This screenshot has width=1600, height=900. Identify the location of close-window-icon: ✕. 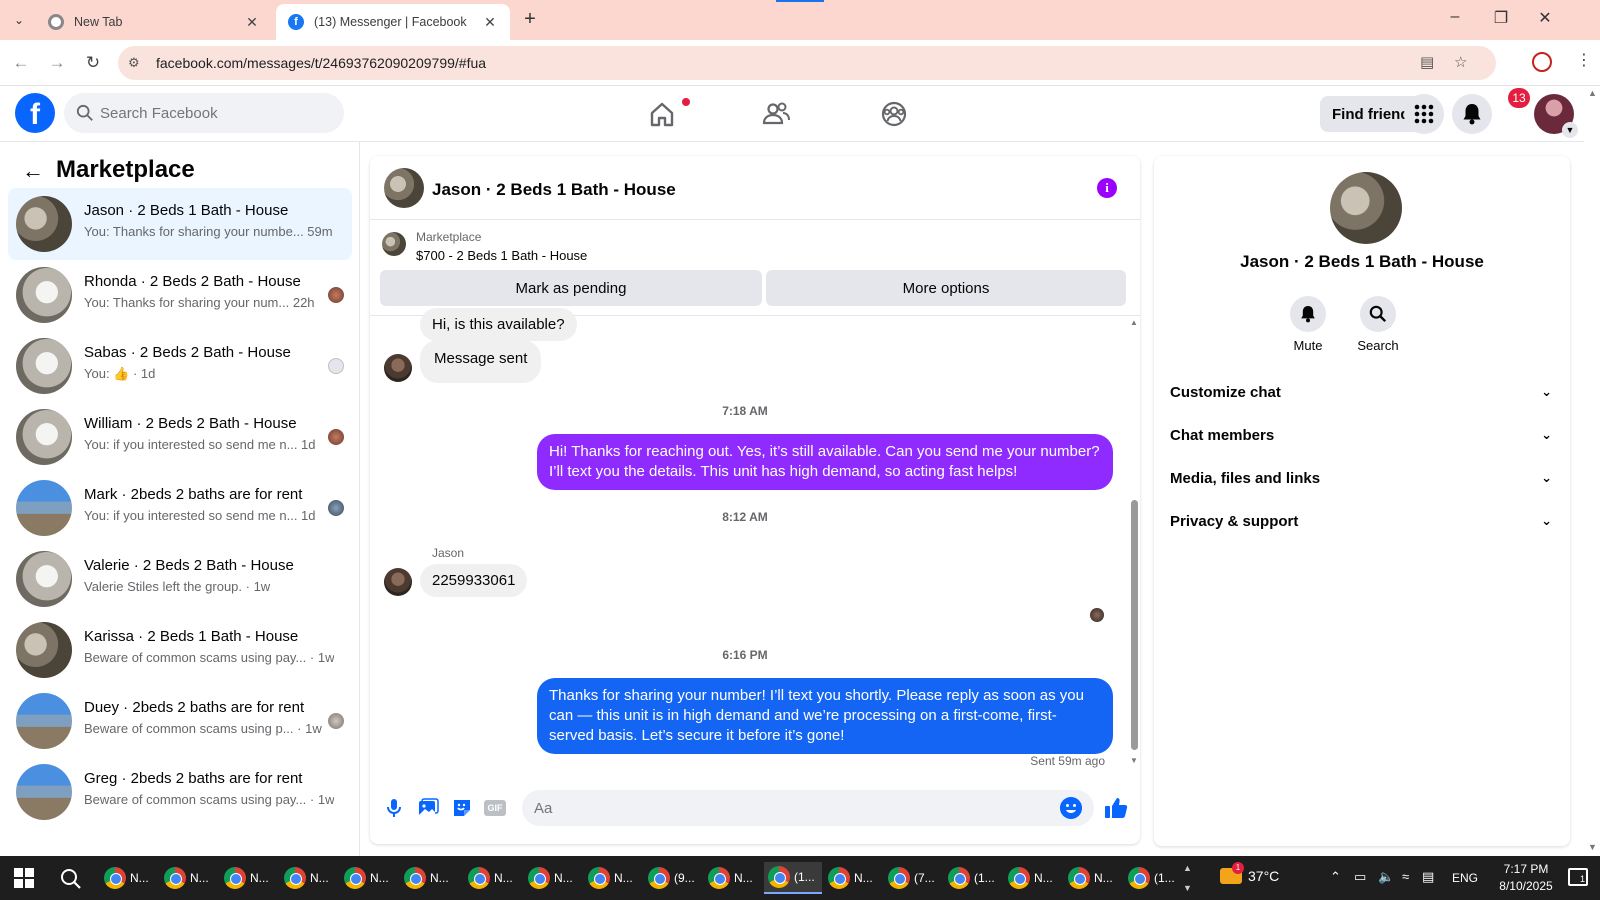
(1545, 18).